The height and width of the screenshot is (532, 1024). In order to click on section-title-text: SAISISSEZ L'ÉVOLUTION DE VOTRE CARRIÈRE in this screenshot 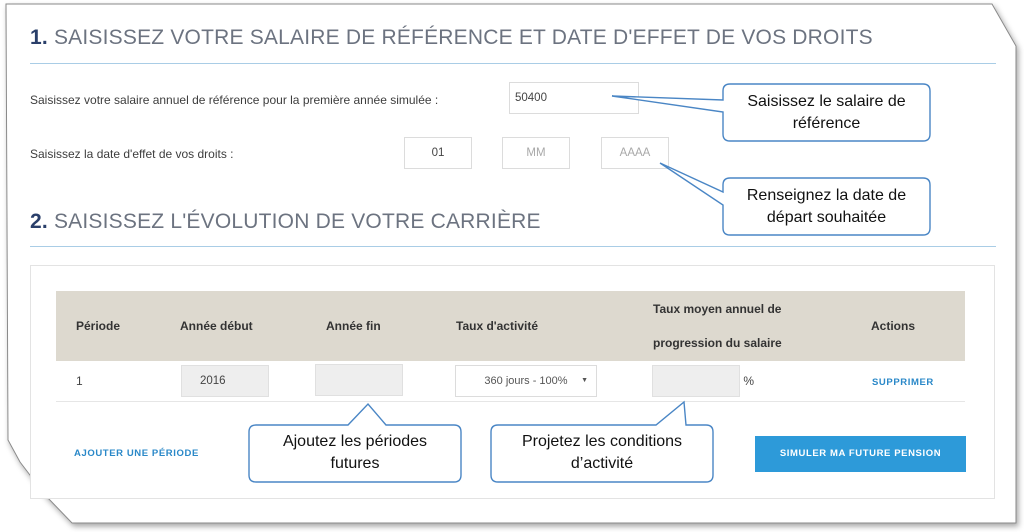, I will do `click(297, 221)`.